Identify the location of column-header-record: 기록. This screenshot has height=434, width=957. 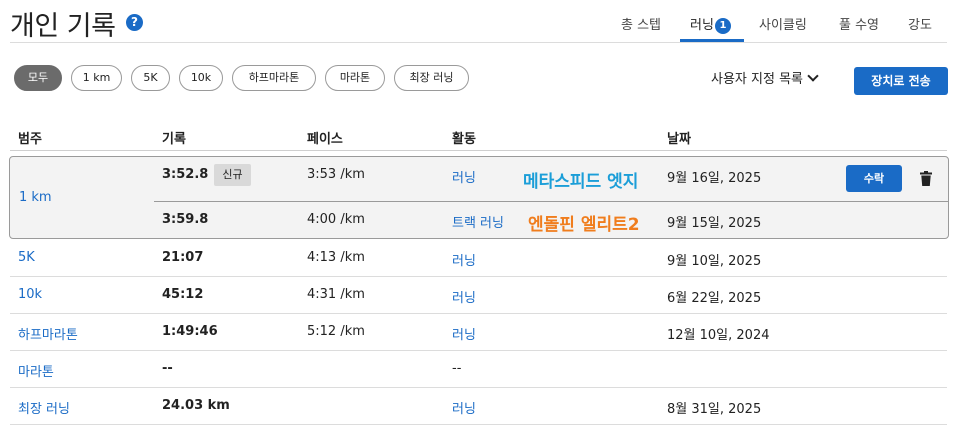
(174, 139).